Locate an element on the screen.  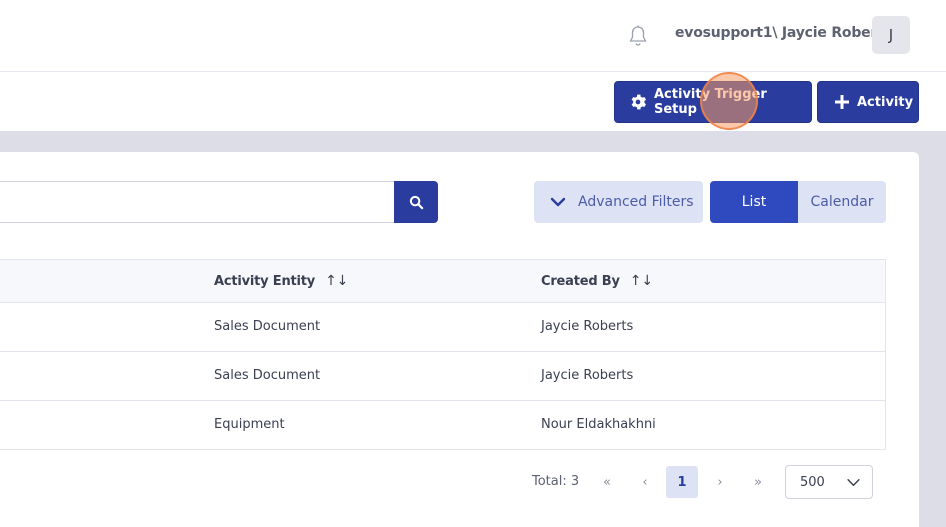
column-header-label: Created By is located at coordinates (580, 281).